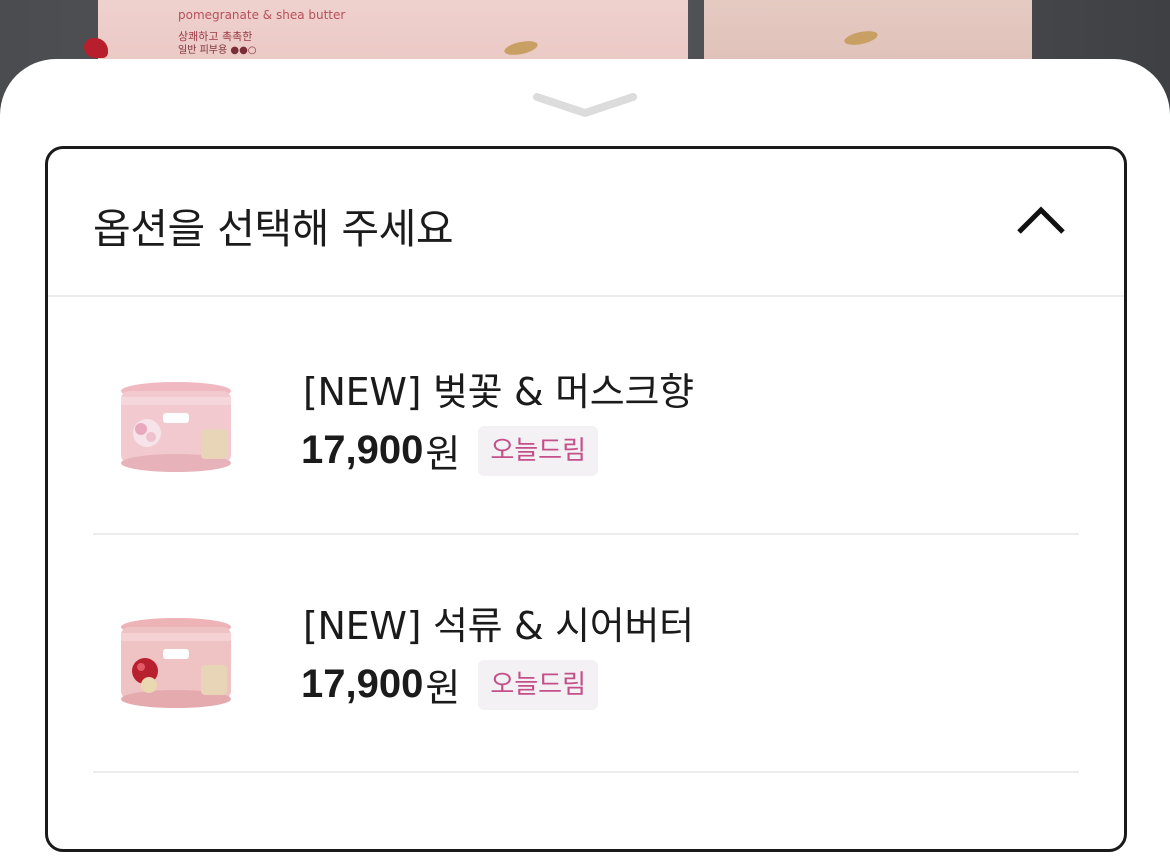 This screenshot has height=859, width=1170. What do you see at coordinates (498, 626) in the screenshot?
I see `option-item-name: [NEW] 석류 & 시어버터` at bounding box center [498, 626].